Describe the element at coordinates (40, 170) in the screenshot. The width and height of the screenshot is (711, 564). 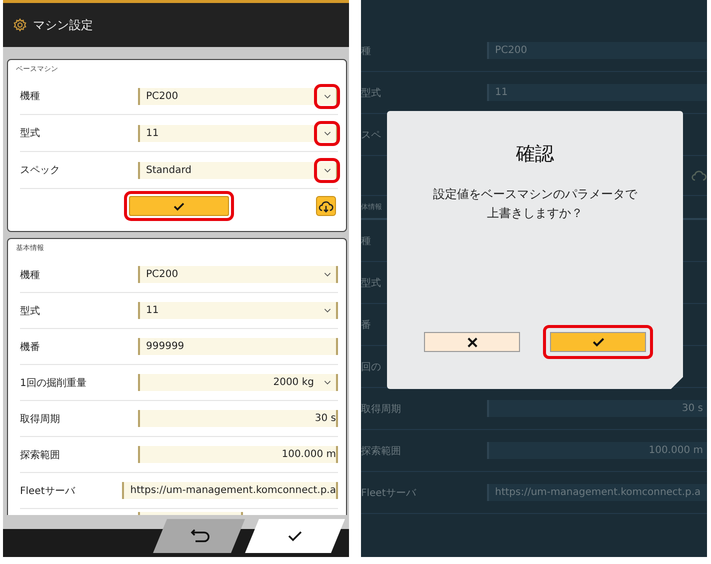
I see `field-label: スペック` at that location.